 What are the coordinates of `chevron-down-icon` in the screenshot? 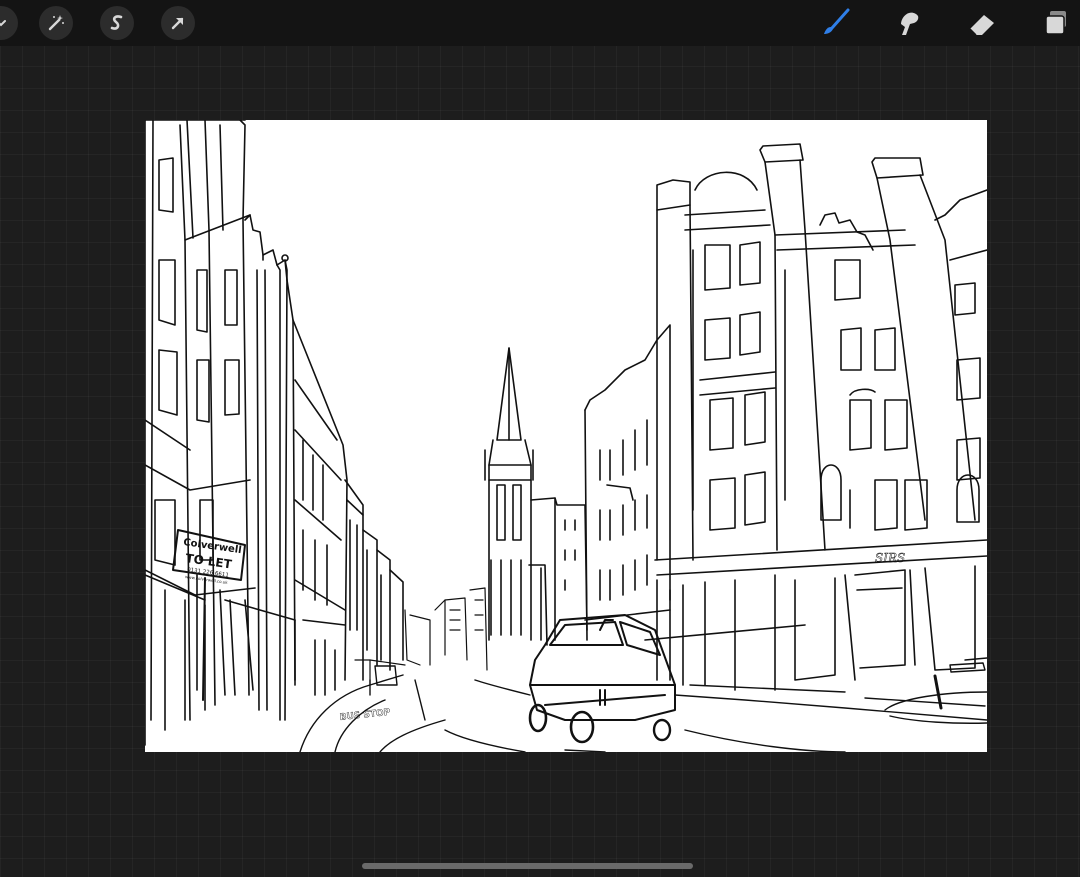 It's located at (9, 23).